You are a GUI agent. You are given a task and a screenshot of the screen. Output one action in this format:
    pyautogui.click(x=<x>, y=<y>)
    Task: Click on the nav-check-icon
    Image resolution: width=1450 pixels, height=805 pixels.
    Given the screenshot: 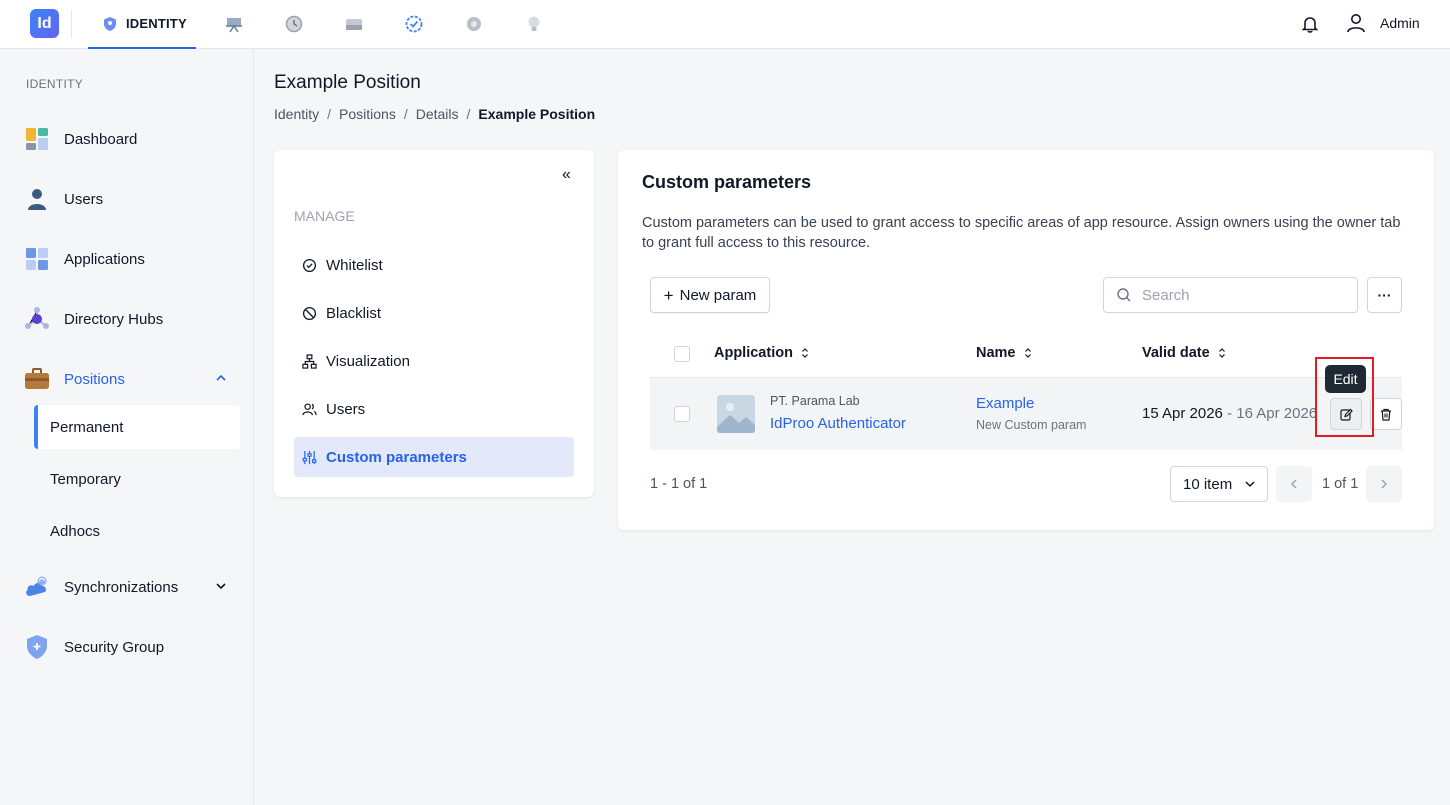 What is the action you would take?
    pyautogui.click(x=414, y=24)
    